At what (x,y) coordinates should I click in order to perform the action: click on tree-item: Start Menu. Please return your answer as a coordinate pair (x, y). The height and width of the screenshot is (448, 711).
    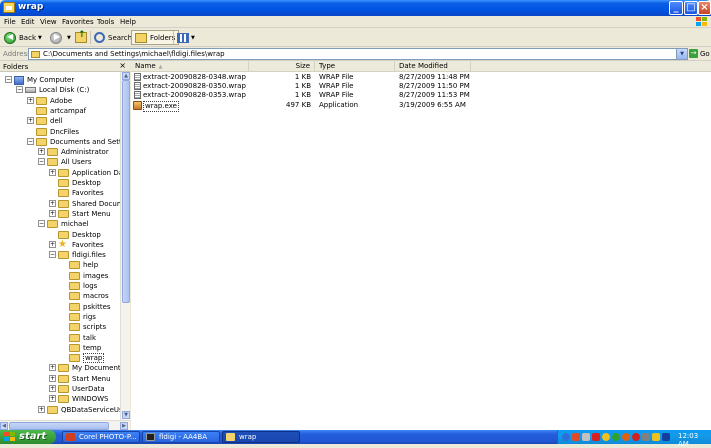
    Looking at the image, I should click on (84, 214).